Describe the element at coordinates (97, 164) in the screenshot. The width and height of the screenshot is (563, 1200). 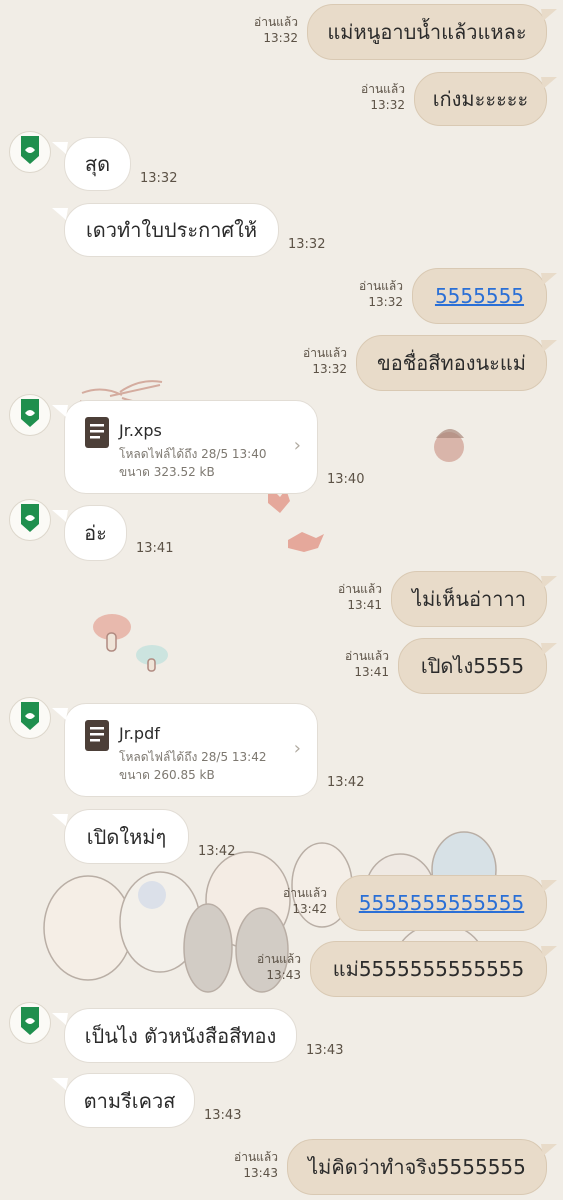
I see `message-bubble: สุด` at that location.